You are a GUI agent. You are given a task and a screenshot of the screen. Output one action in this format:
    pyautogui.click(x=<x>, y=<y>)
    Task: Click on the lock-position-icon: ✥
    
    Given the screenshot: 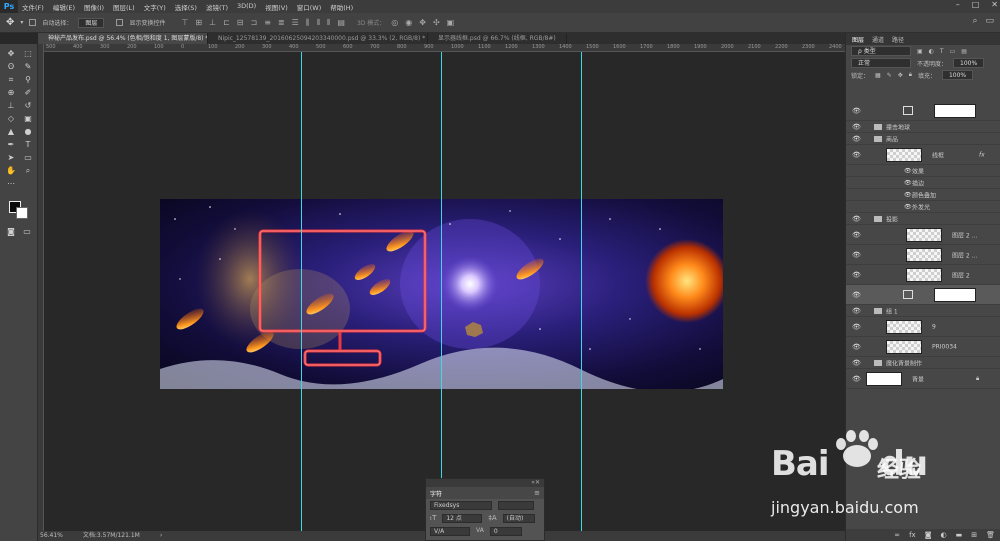 What is the action you would take?
    pyautogui.click(x=900, y=75)
    